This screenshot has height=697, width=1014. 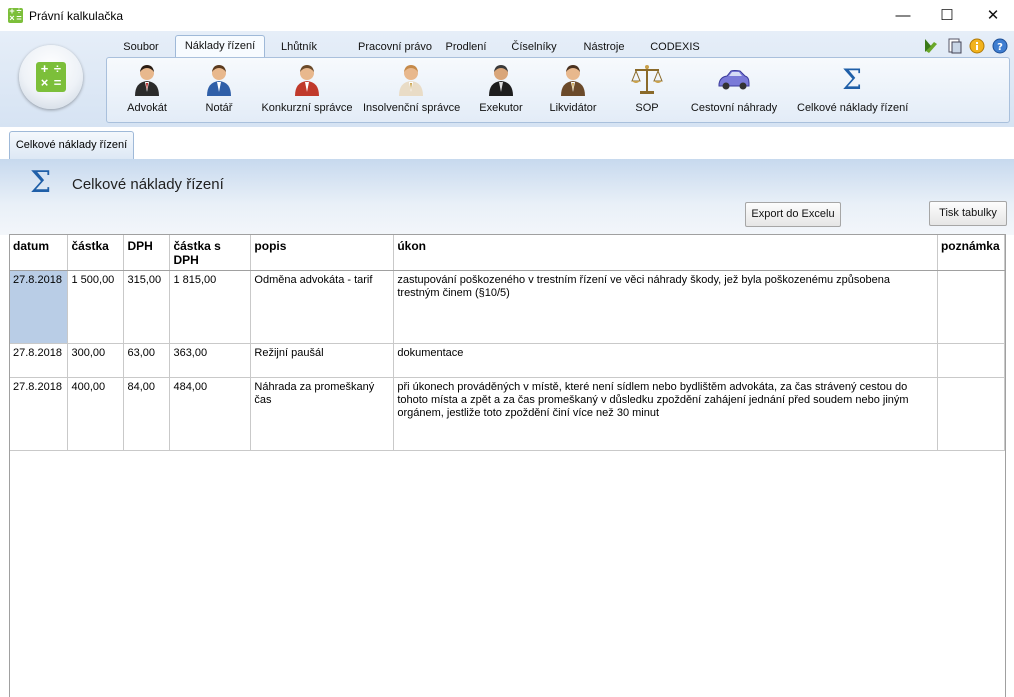 I want to click on print-table-button: Tisk tabulky, so click(x=968, y=213).